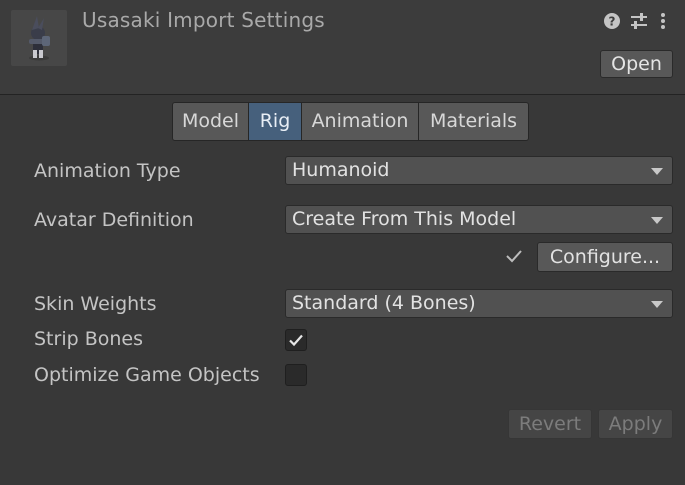 The image size is (685, 485). I want to click on tab-rig: Rig, so click(275, 121).